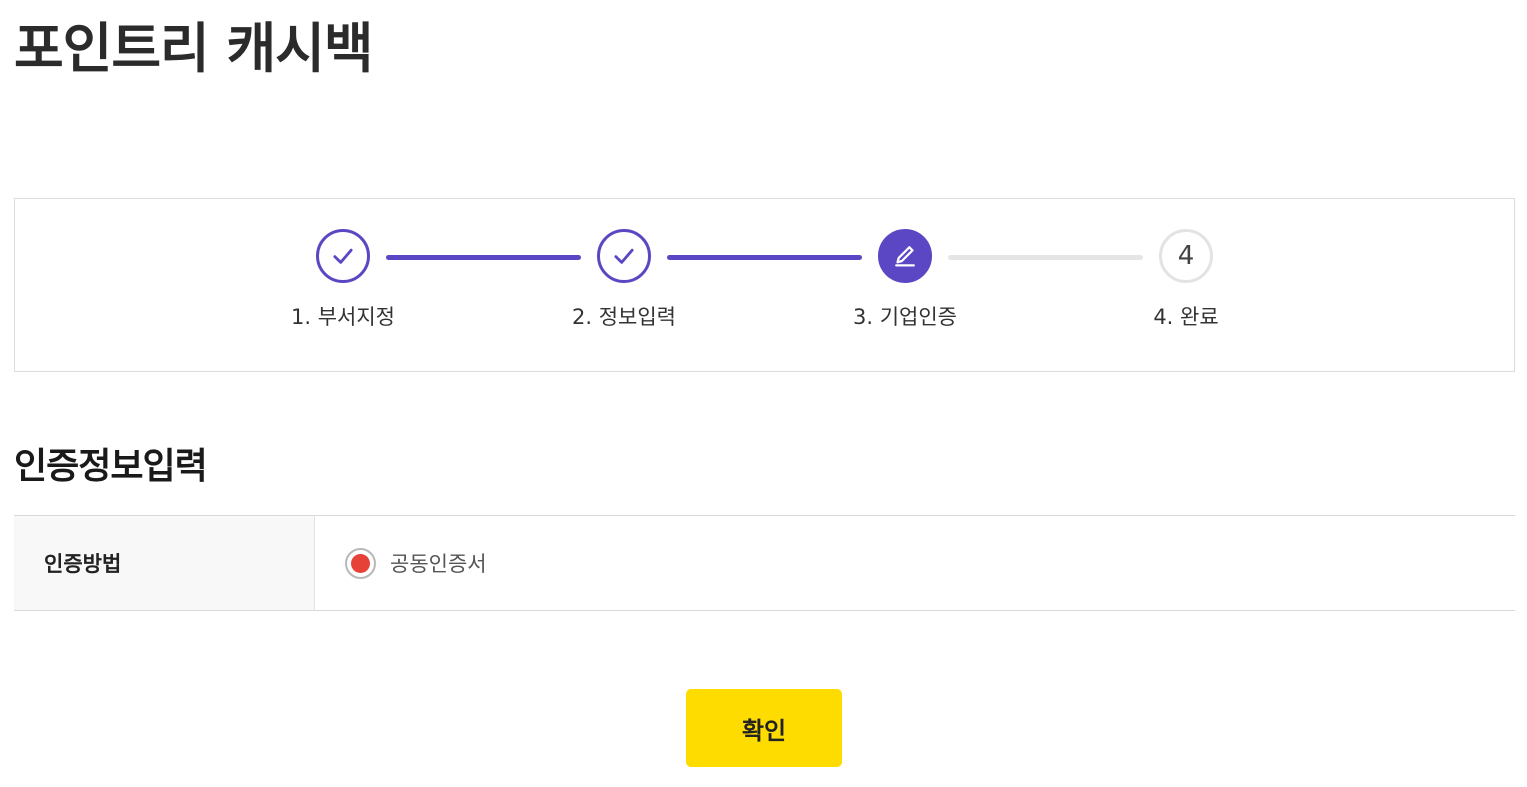 The height and width of the screenshot is (787, 1527). I want to click on section-title: 인증정보입력, so click(111, 466).